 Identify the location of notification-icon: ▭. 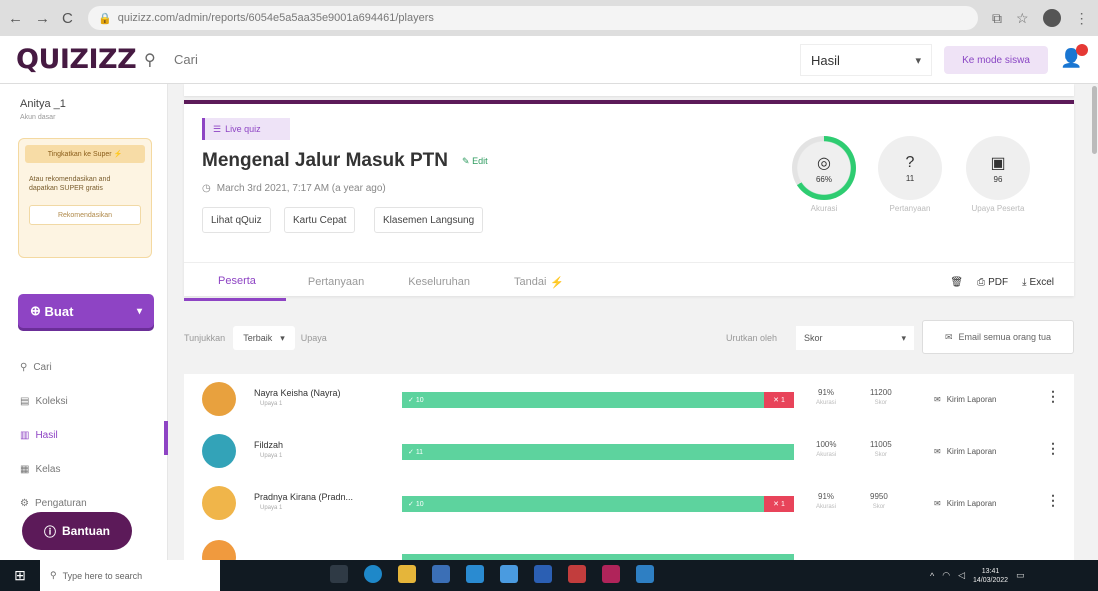
(1020, 575).